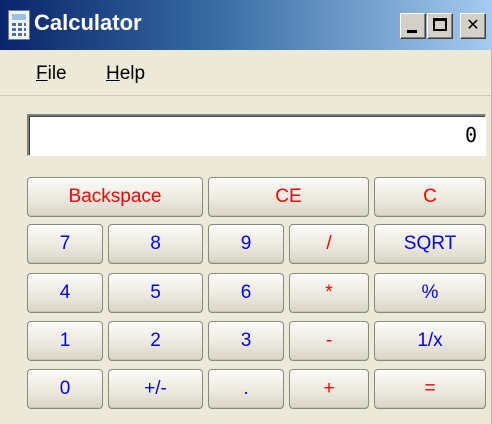  What do you see at coordinates (132, 73) in the screenshot?
I see `menu-help-rest: elp` at bounding box center [132, 73].